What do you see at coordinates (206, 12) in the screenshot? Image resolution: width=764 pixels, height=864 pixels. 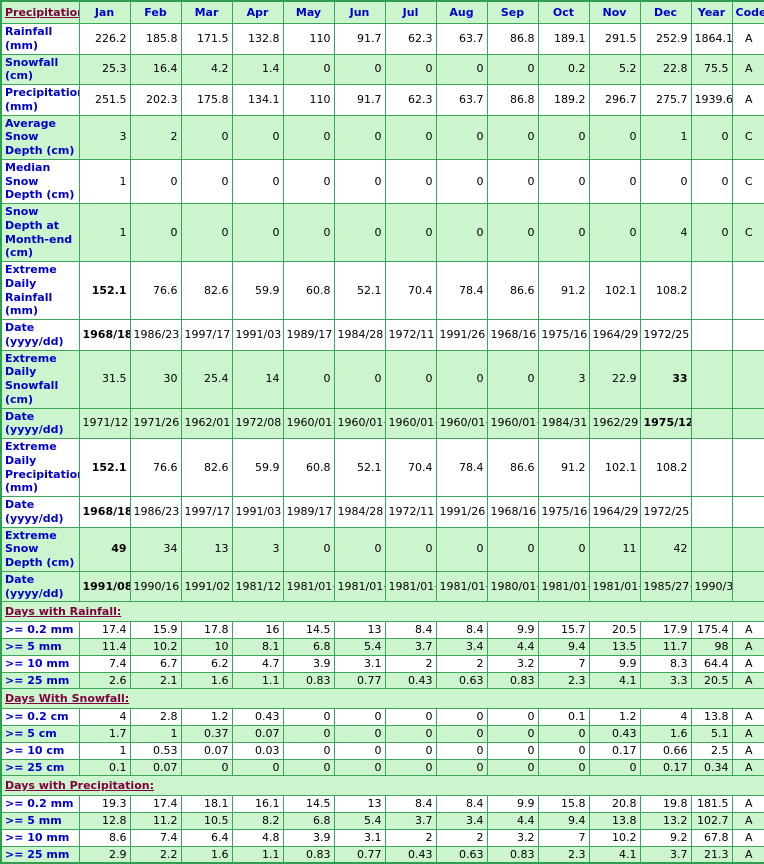 I see `column-header-mar: Mar` at bounding box center [206, 12].